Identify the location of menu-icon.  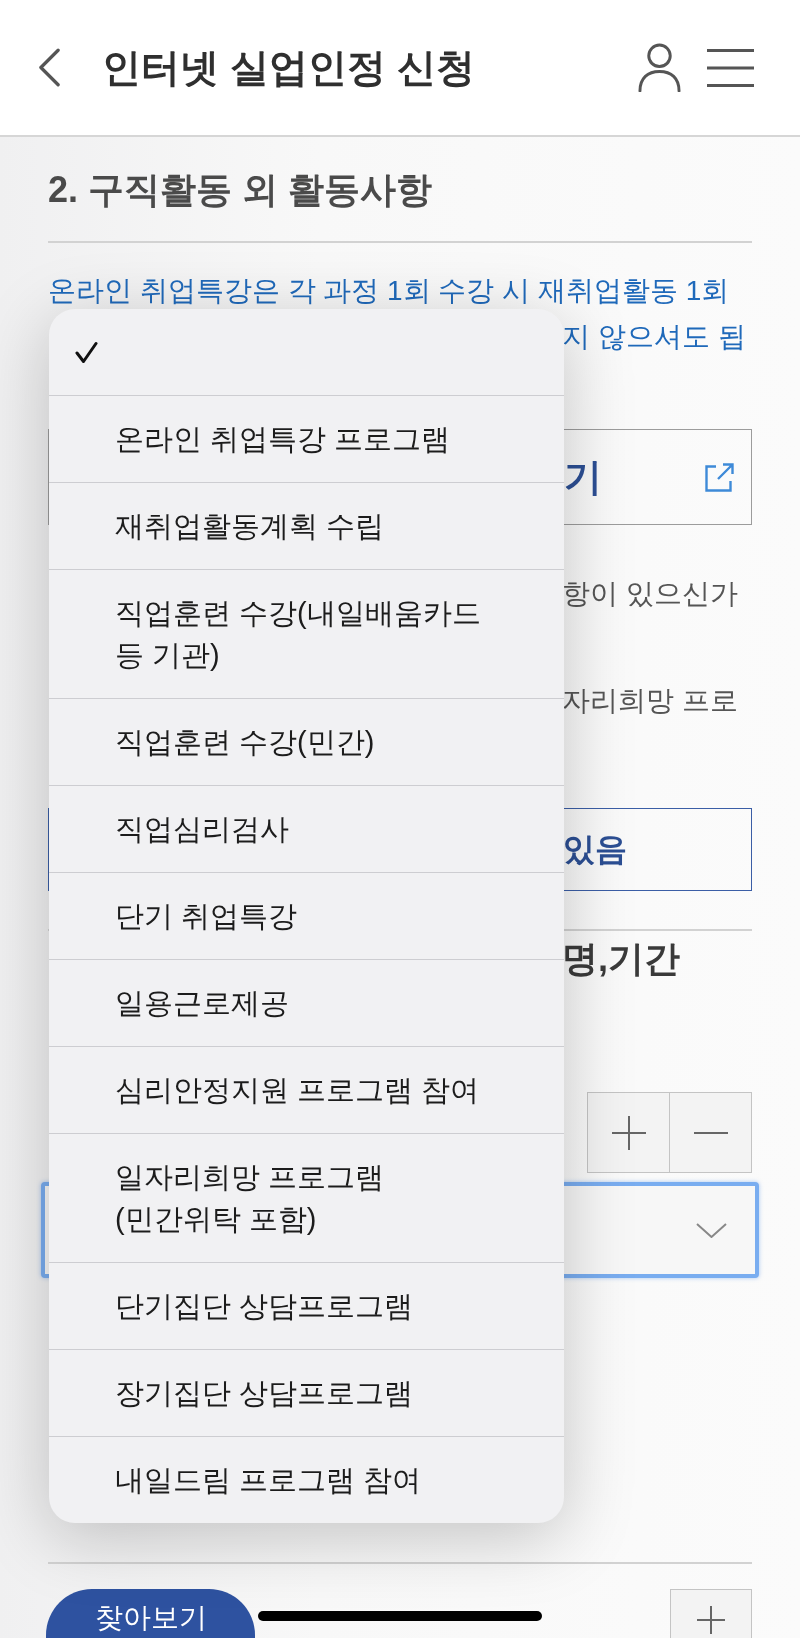
(730, 67).